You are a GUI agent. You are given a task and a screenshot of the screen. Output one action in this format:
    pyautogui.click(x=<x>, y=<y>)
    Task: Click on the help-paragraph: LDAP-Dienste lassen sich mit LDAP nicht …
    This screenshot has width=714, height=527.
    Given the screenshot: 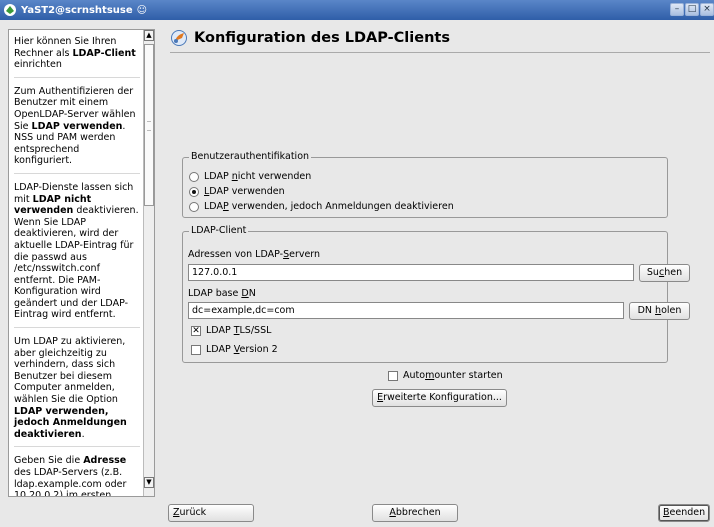 What is the action you would take?
    pyautogui.click(x=77, y=255)
    